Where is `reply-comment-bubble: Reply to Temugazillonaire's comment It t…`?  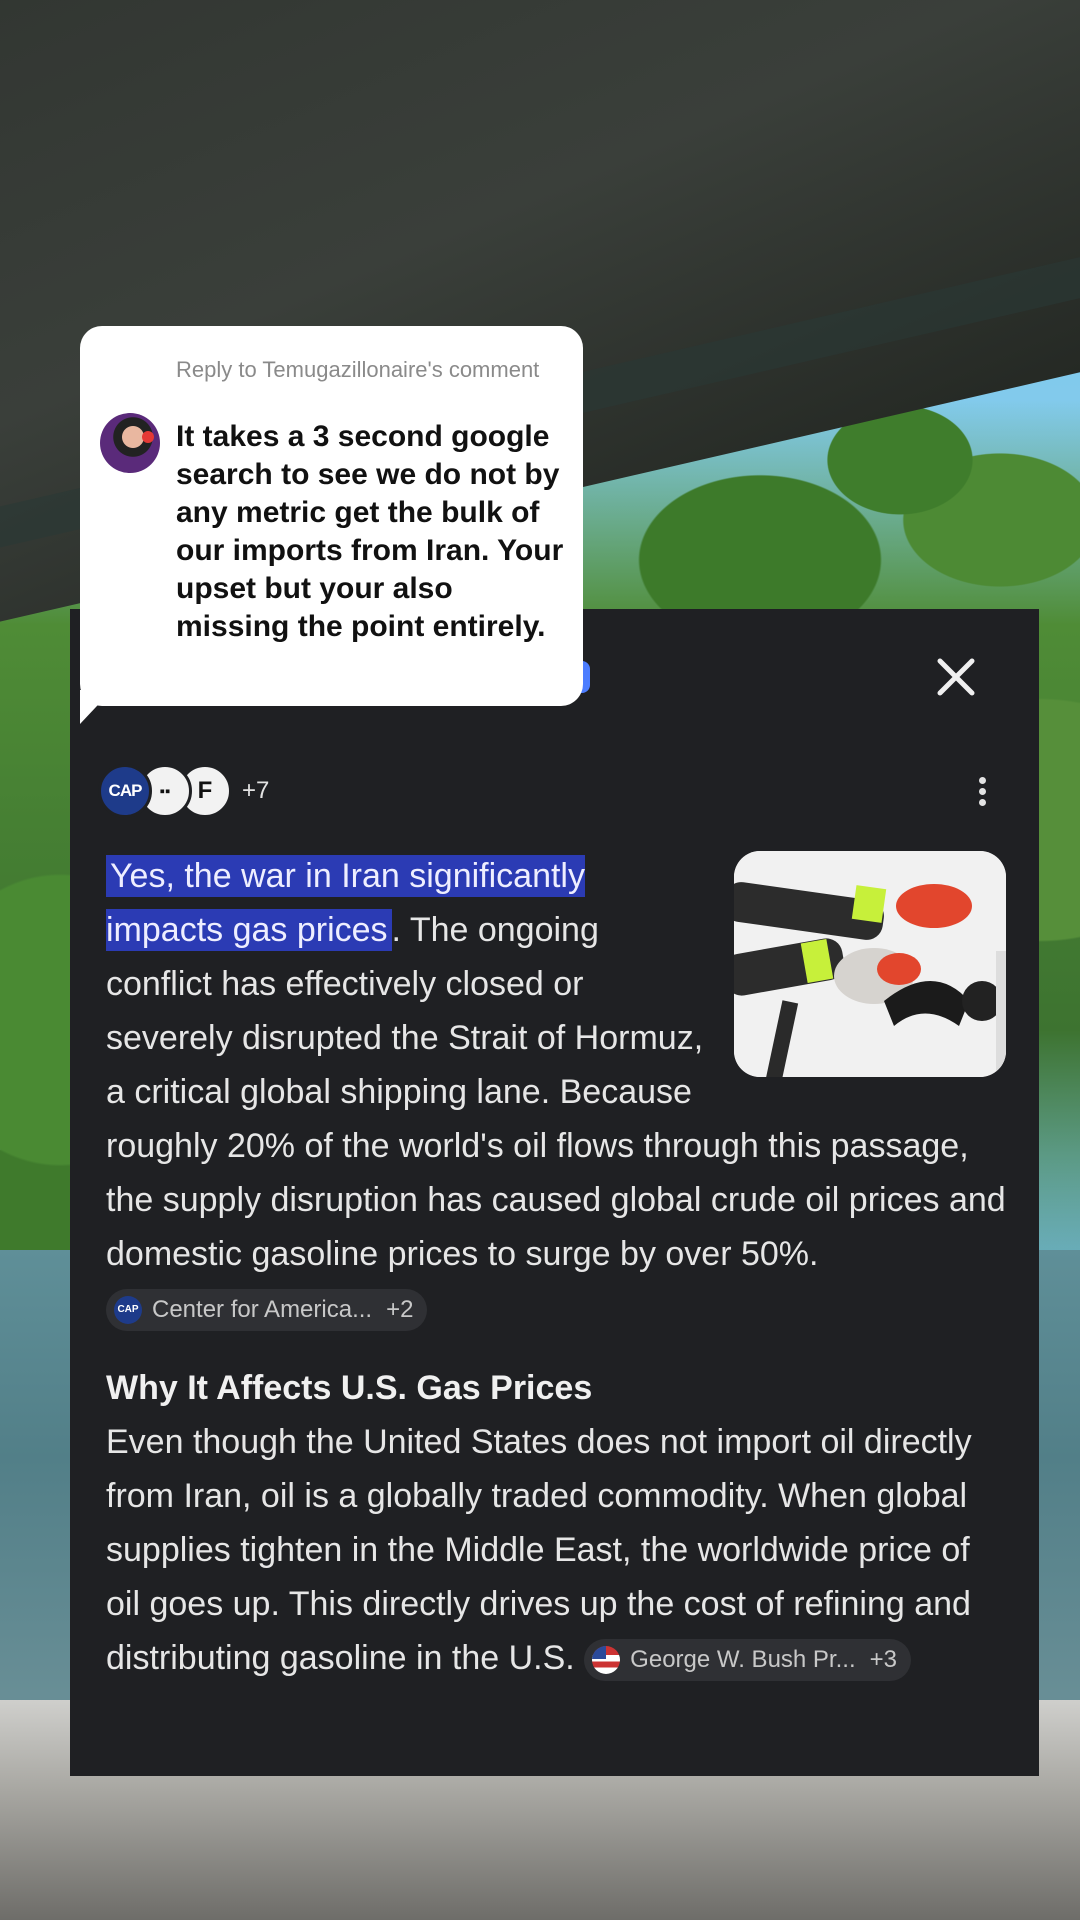
reply-comment-bubble: Reply to Temugazillonaire's comment It t… is located at coordinates (331, 516).